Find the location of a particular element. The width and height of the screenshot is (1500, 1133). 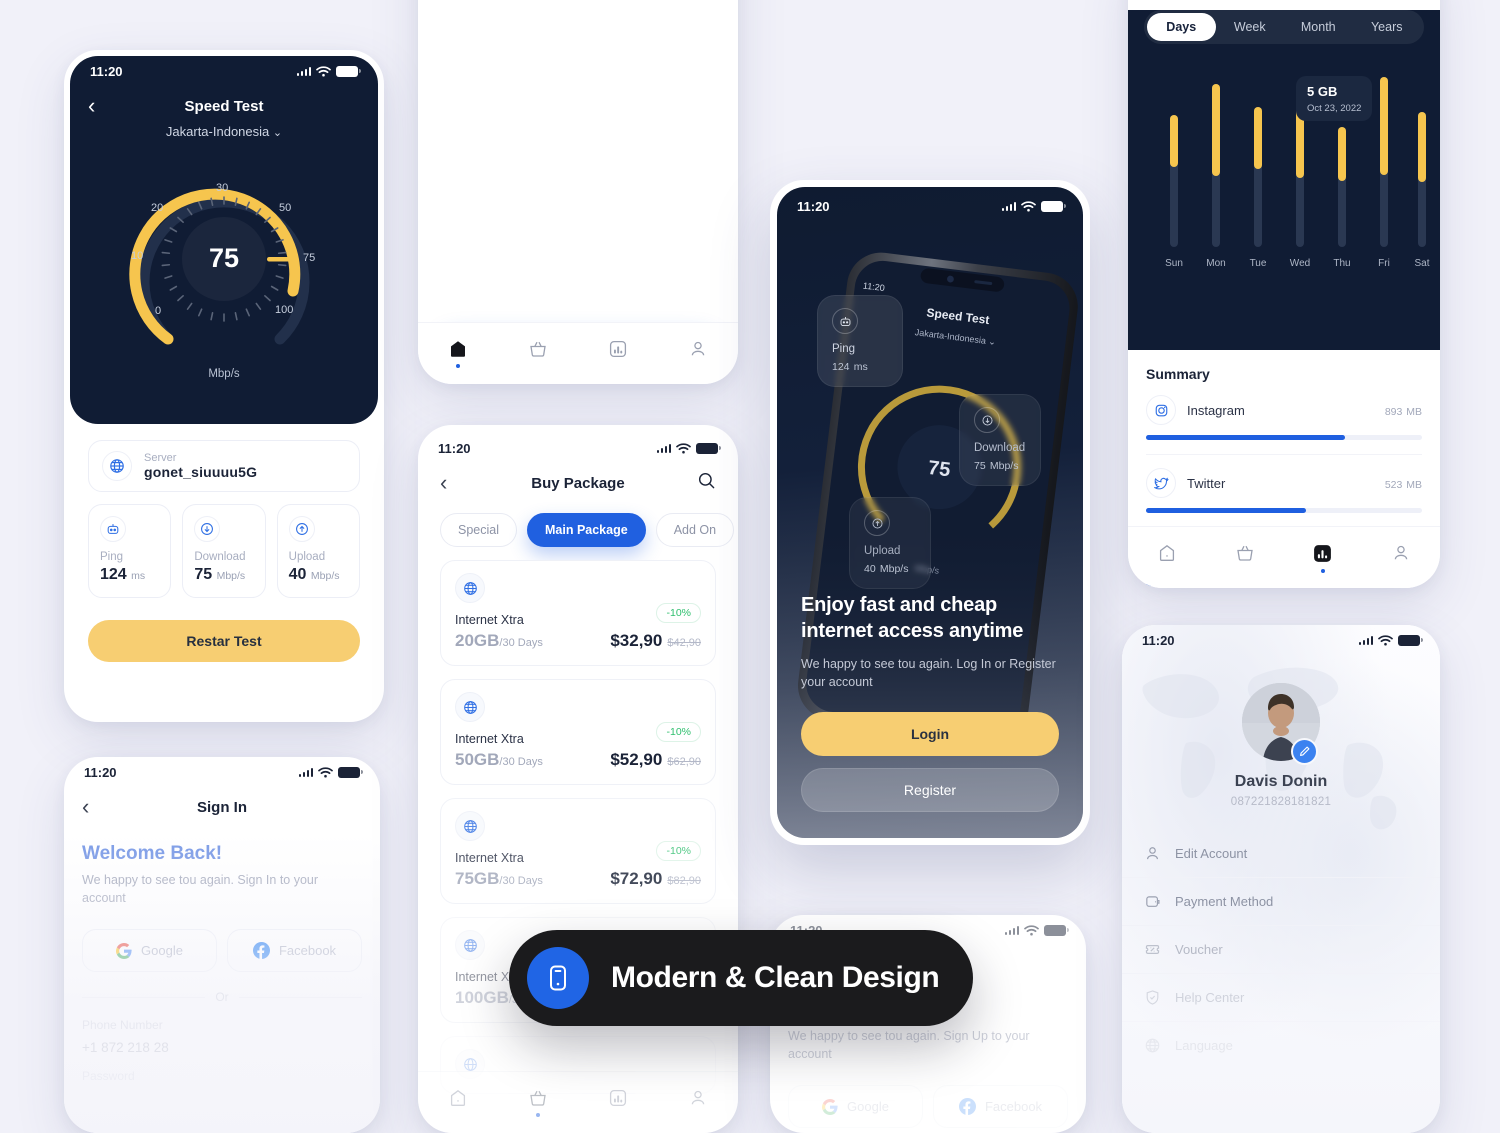

app-name: Instagram is located at coordinates (1216, 410).